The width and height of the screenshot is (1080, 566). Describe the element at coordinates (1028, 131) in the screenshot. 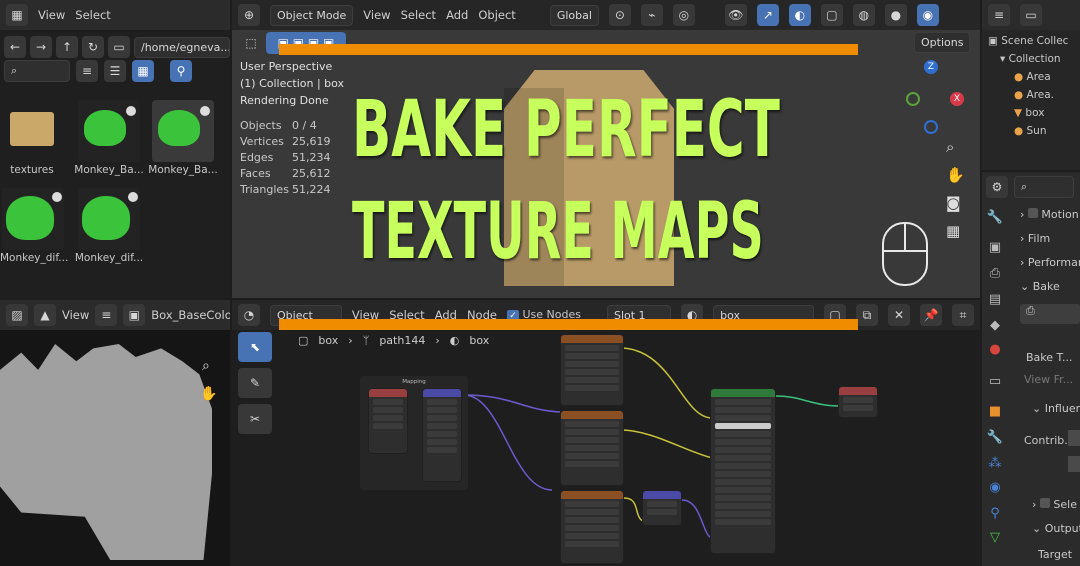

I see `outliner-item: ● Sun` at that location.